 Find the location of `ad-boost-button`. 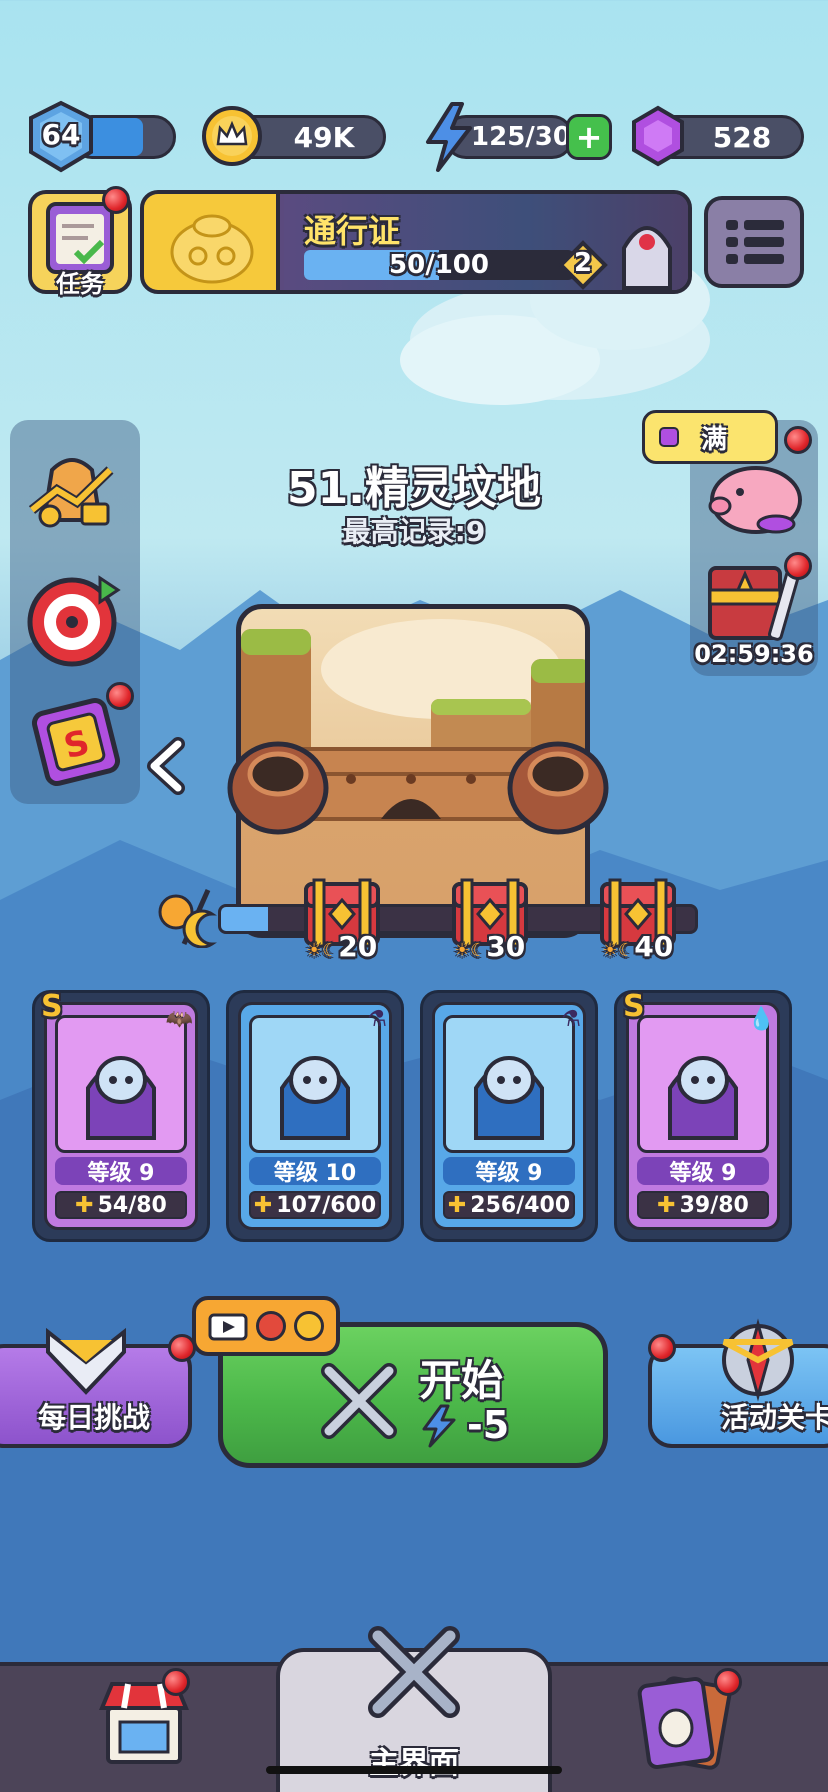

ad-boost-button is located at coordinates (266, 1326).